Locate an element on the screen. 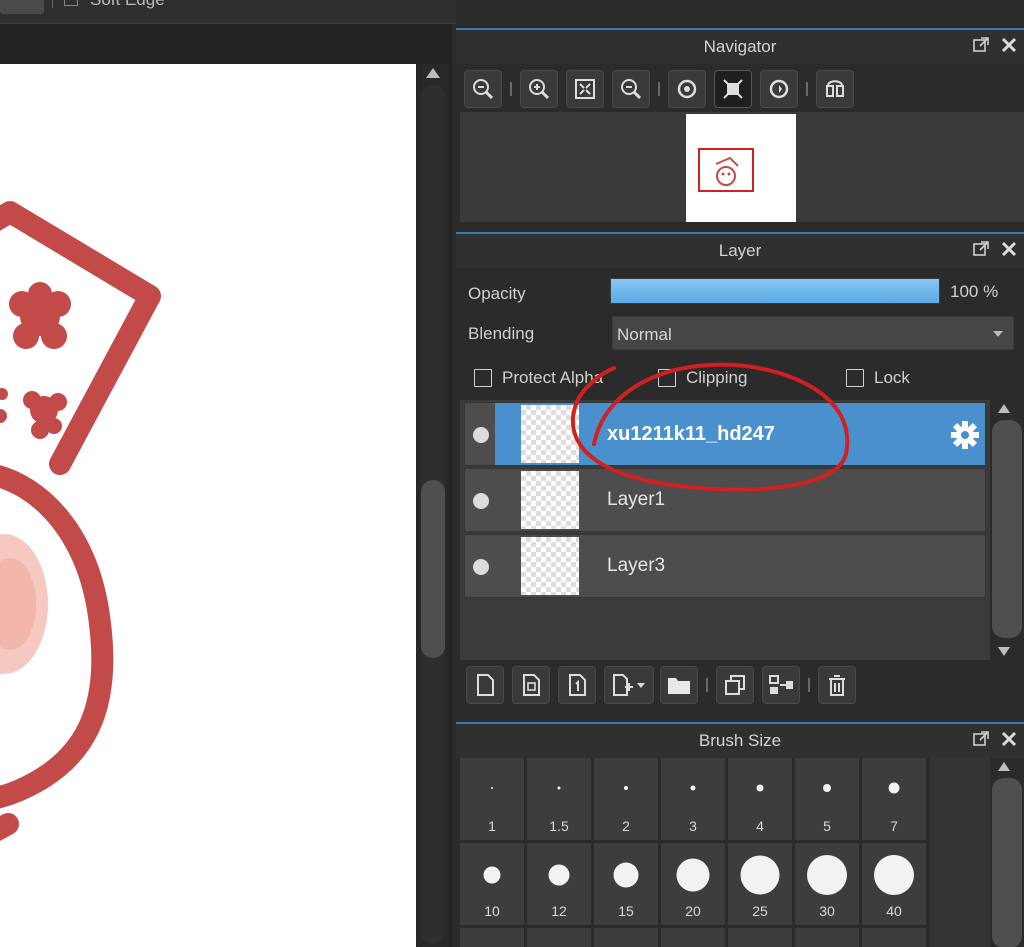 Image resolution: width=1024 pixels, height=947 pixels. rotate-right-button is located at coordinates (779, 89).